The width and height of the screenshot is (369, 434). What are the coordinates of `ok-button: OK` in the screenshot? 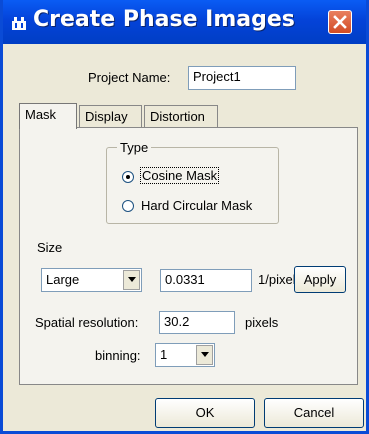 It's located at (205, 413).